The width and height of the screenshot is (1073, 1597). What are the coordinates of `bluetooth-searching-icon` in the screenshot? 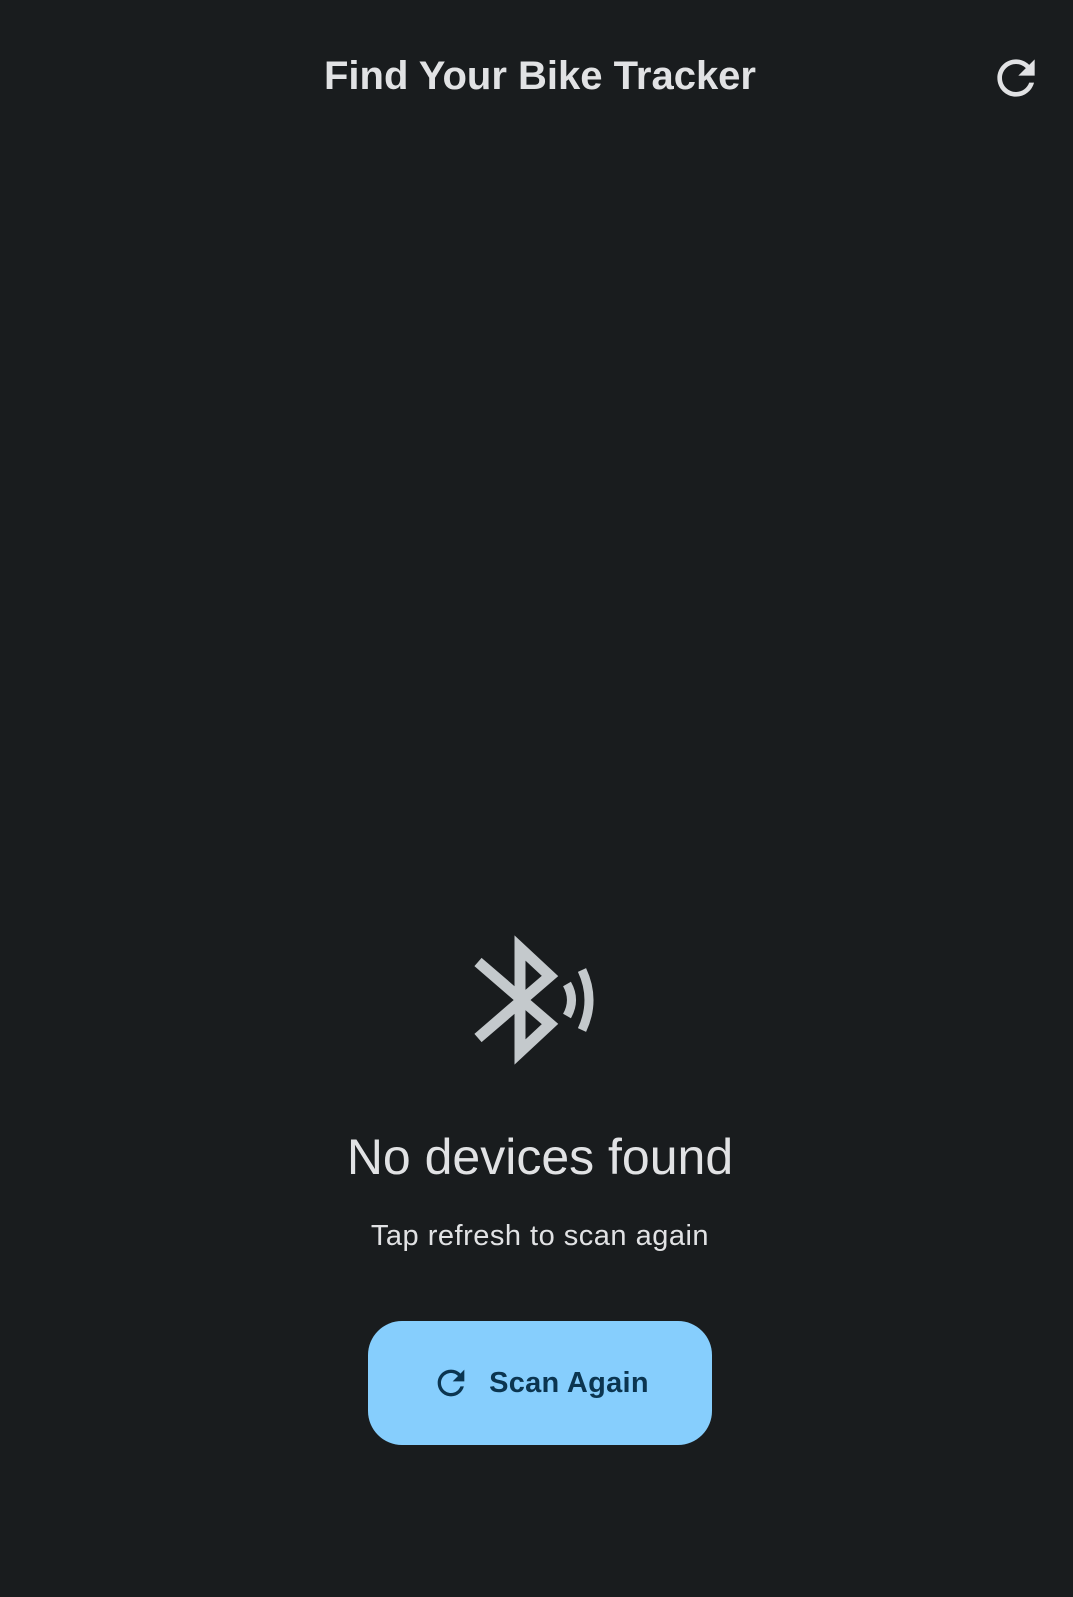 It's located at (534, 1000).